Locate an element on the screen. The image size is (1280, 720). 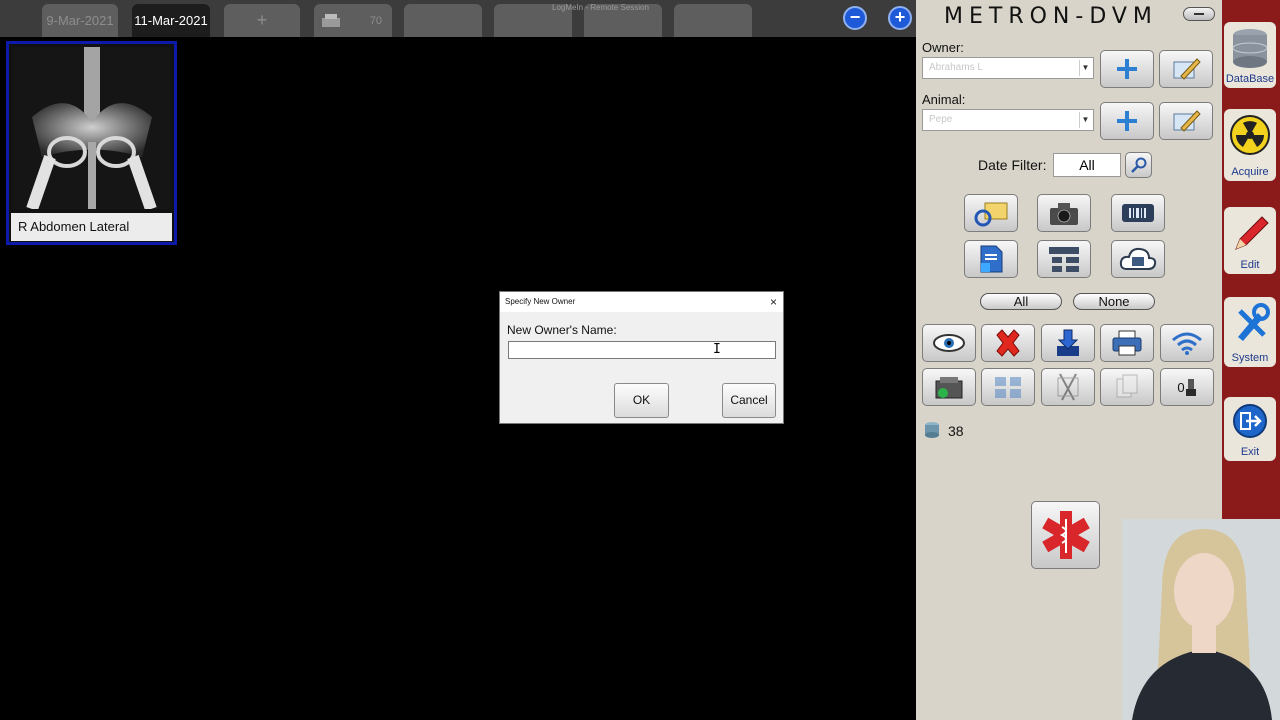
edit-owner-button is located at coordinates (1186, 69).